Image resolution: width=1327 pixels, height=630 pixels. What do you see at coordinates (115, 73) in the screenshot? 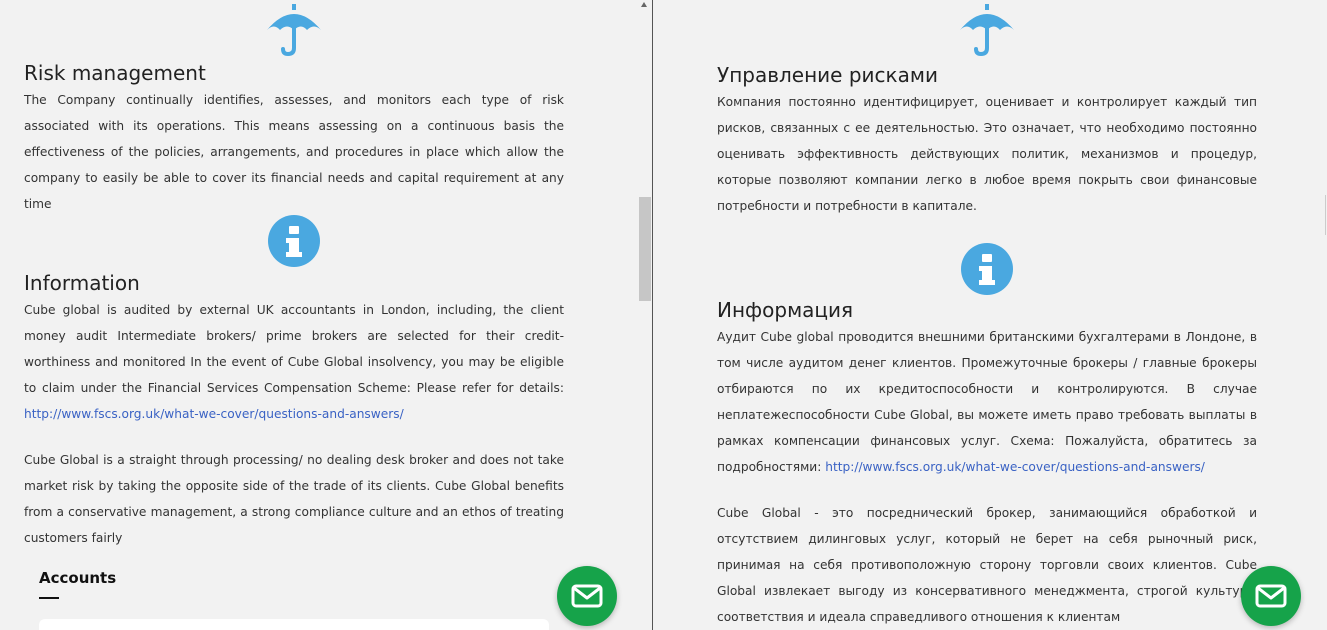
I see `risk-heading: Risk management` at bounding box center [115, 73].